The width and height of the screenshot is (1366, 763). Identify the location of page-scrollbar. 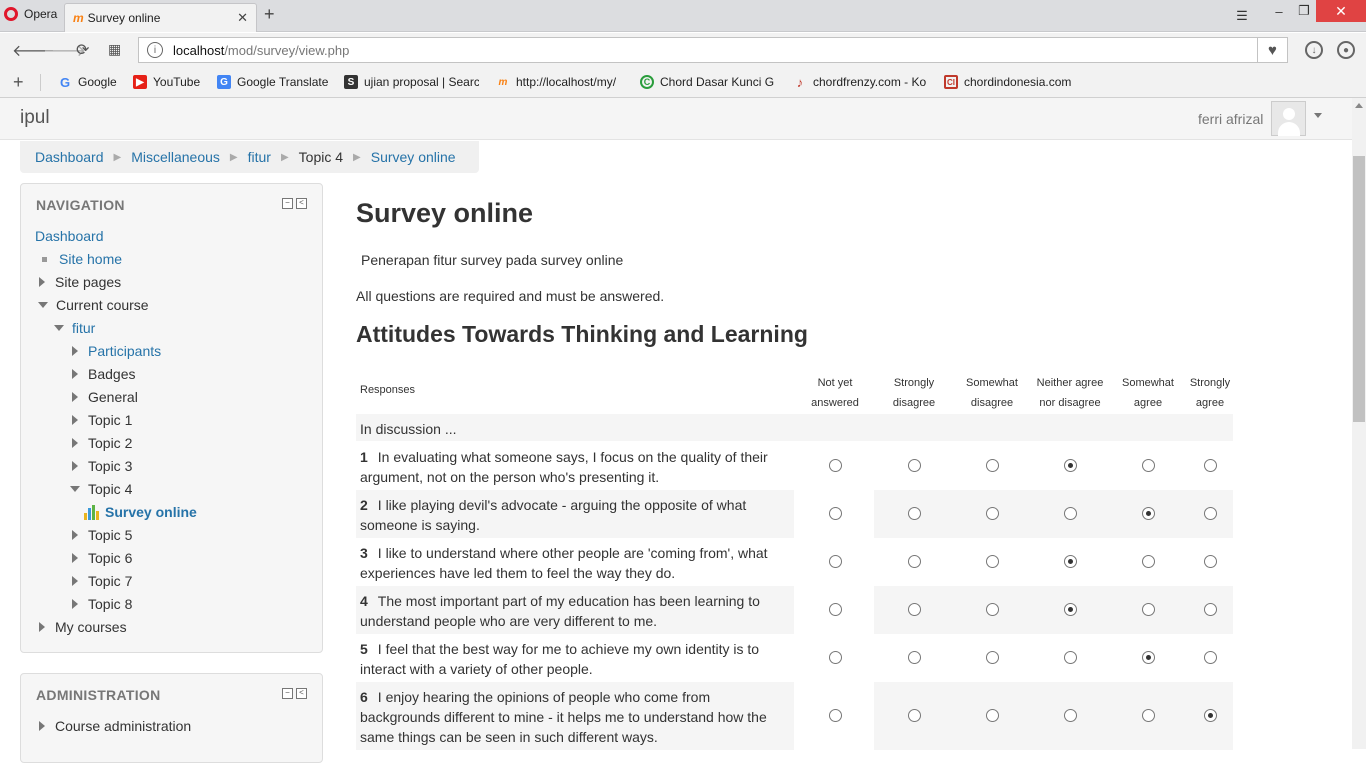
(1359, 423).